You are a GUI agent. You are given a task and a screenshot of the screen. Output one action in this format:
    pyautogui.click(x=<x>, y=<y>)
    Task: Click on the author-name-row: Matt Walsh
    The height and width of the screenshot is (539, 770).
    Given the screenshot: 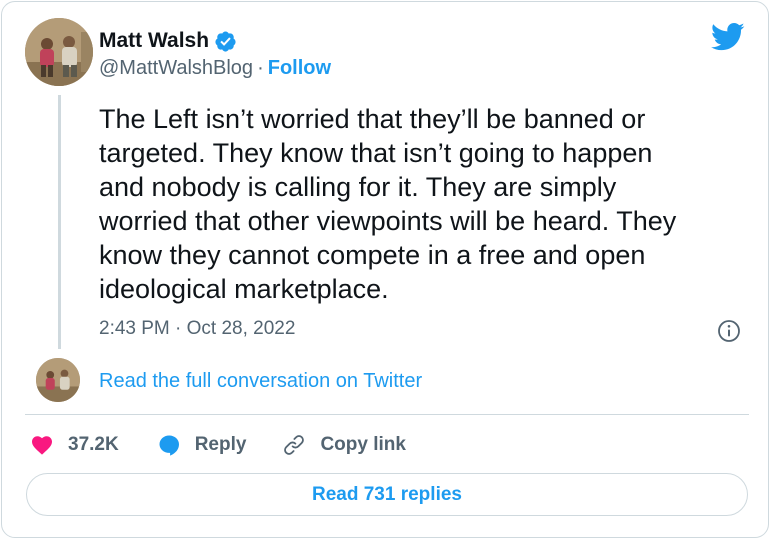 What is the action you would take?
    pyautogui.click(x=168, y=41)
    